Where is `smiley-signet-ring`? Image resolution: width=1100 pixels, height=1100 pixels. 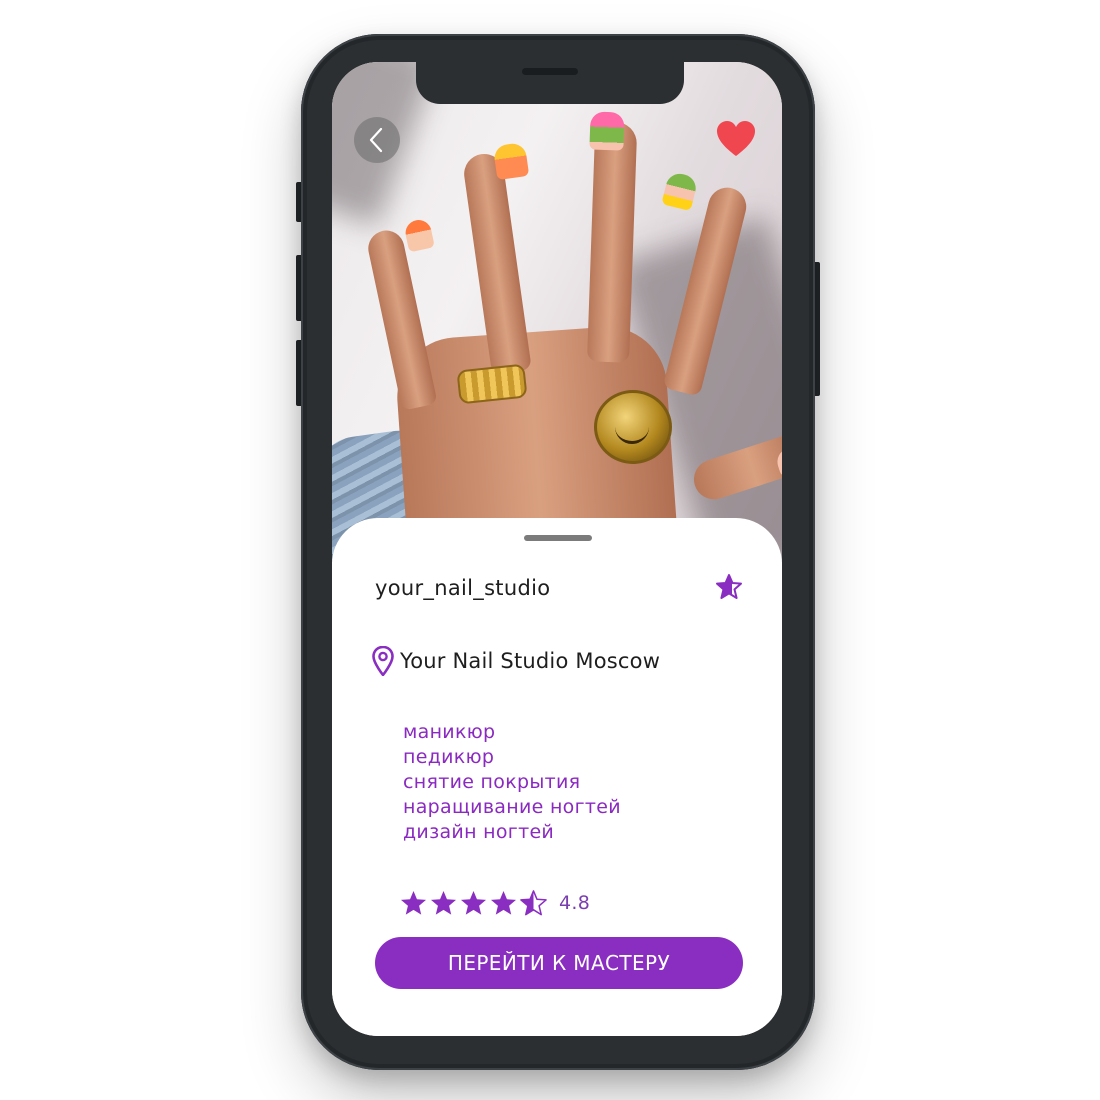 smiley-signet-ring is located at coordinates (633, 427).